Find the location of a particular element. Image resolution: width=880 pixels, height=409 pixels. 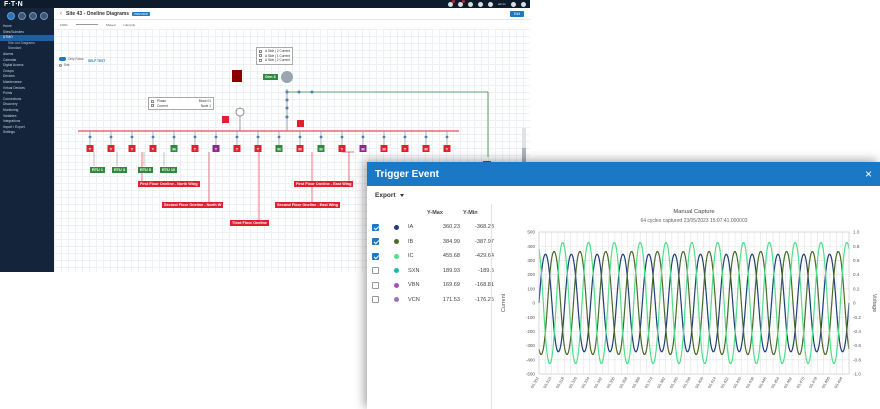

series-y-max: 455.68 is located at coordinates (451, 256).